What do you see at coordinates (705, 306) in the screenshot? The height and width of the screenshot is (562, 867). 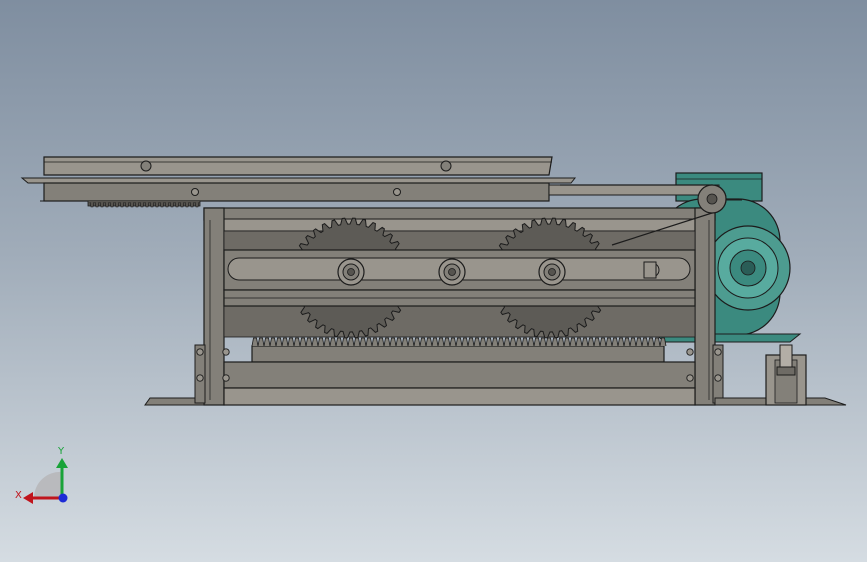 I see `frame-right-post` at bounding box center [705, 306].